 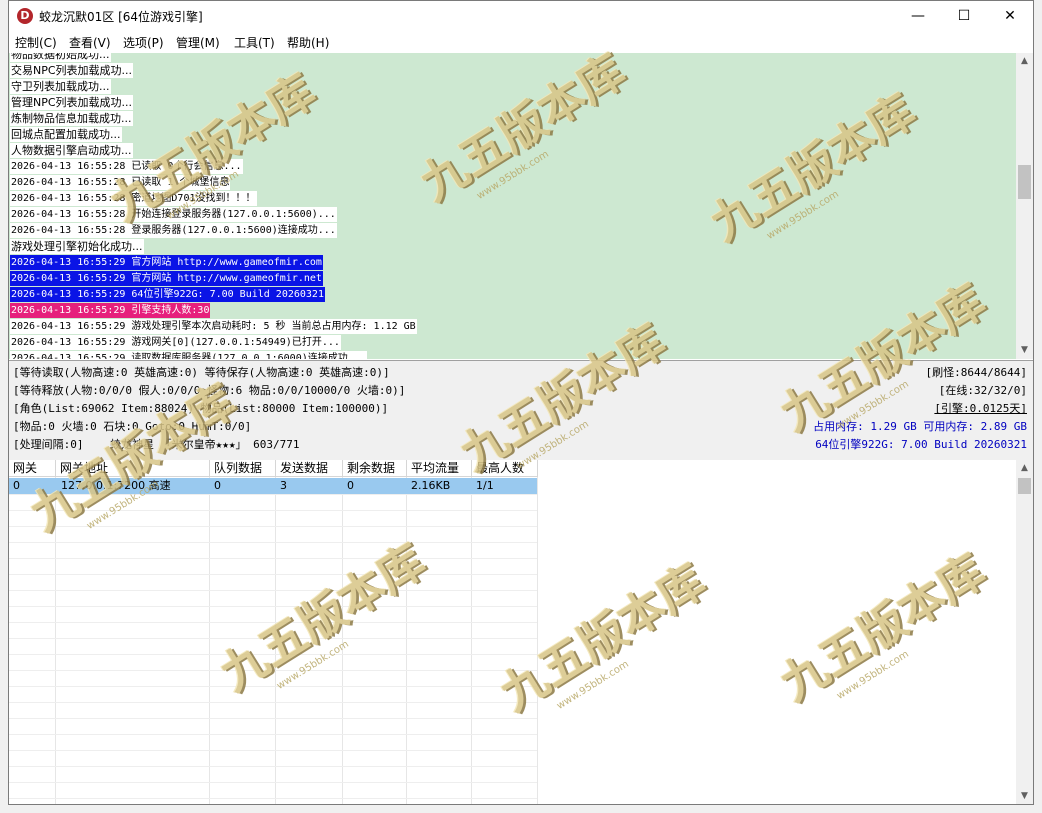 What do you see at coordinates (217, 485) in the screenshot?
I see `cell-queue: 0` at bounding box center [217, 485].